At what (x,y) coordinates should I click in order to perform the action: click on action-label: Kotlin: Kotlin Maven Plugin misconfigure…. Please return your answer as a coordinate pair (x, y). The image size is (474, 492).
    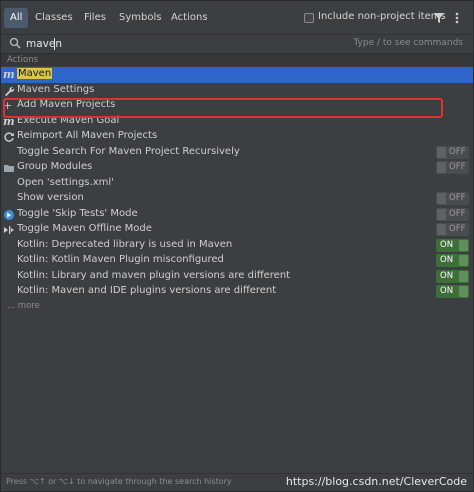
    Looking at the image, I should click on (120, 259).